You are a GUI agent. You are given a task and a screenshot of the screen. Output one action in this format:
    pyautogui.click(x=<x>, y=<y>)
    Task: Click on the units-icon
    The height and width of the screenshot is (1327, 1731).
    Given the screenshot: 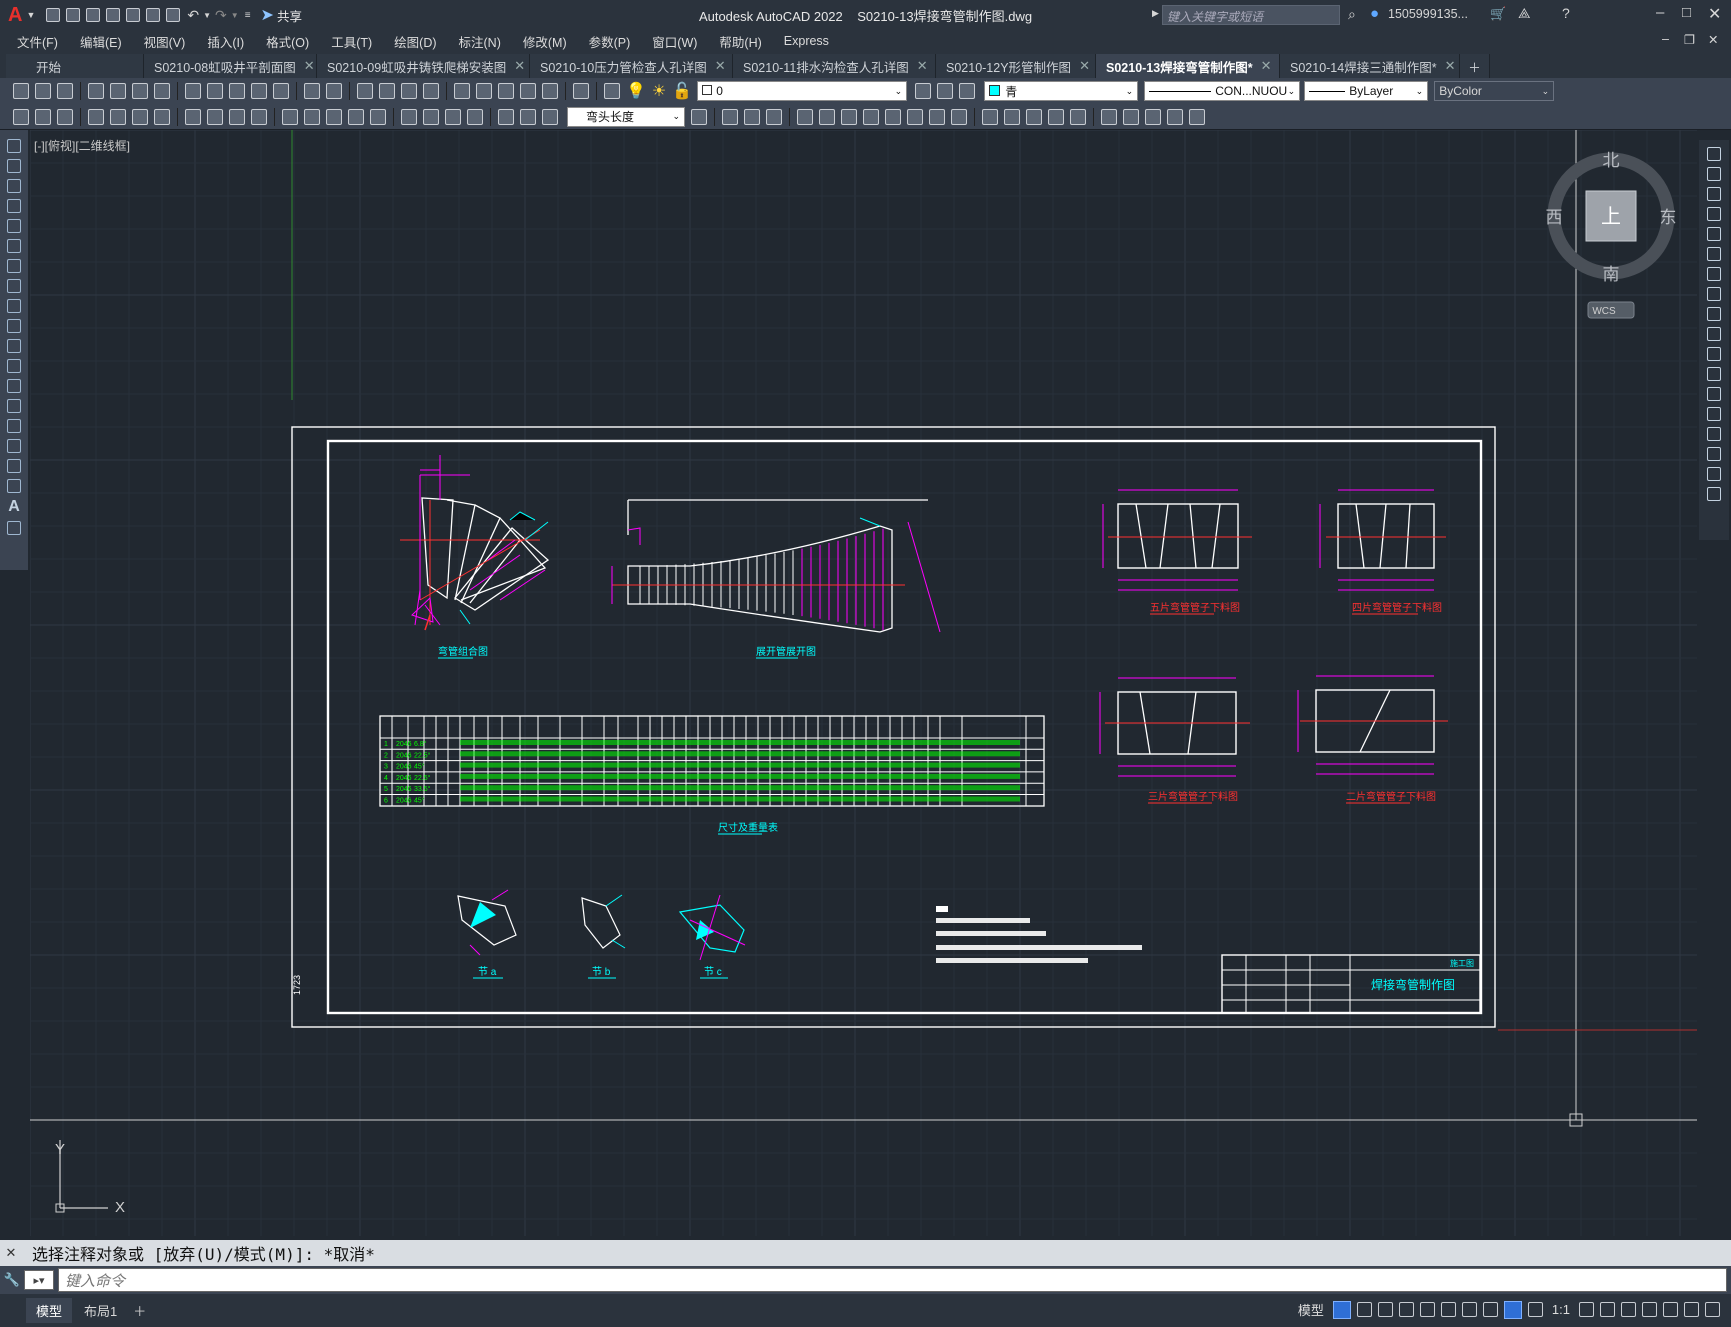 What is the action you would take?
    pyautogui.click(x=1628, y=1309)
    